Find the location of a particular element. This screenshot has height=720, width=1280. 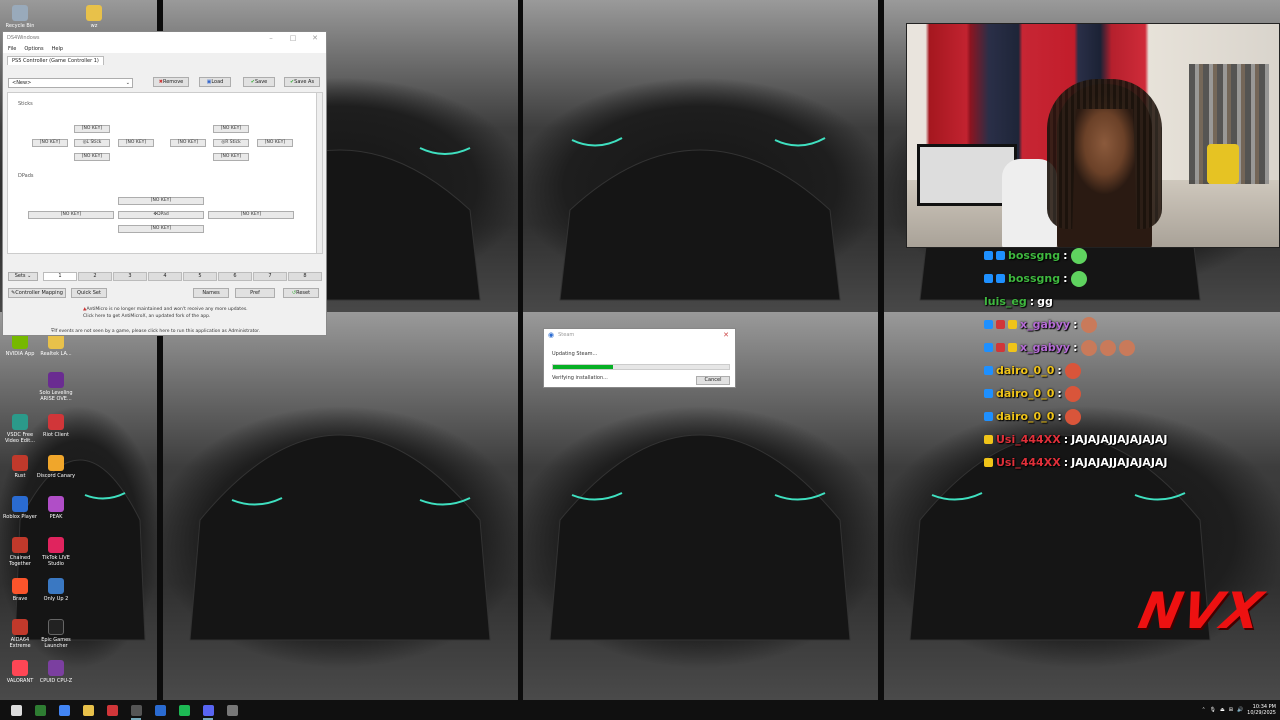

desktop-icon-nvidia: NVIDIA App is located at coordinates (20, 345).